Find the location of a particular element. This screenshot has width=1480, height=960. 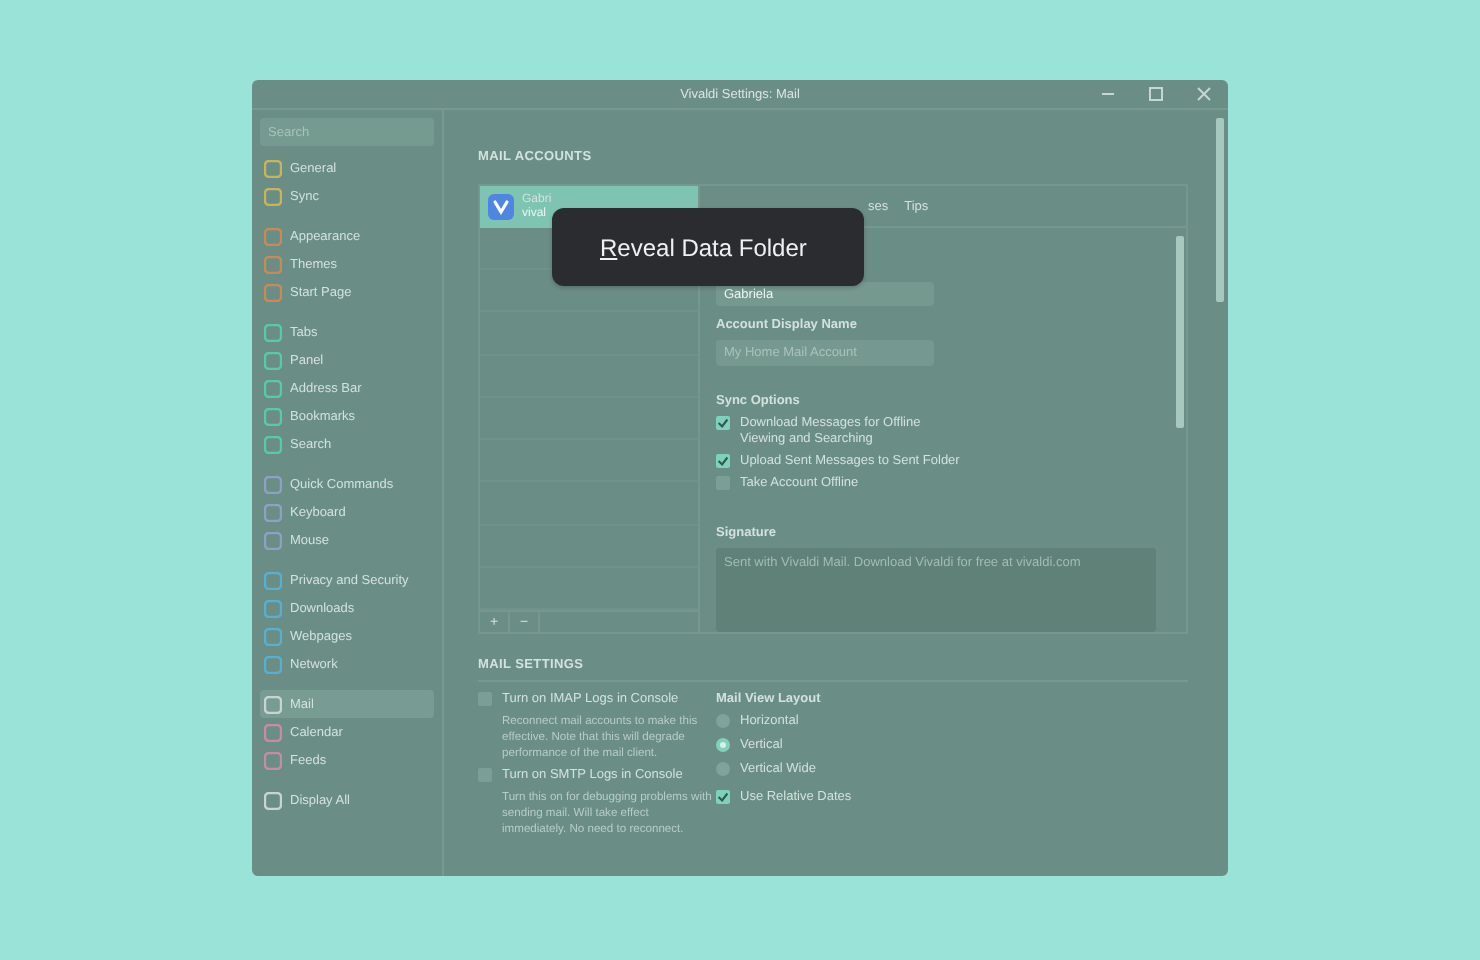

close-icon is located at coordinates (1204, 94).